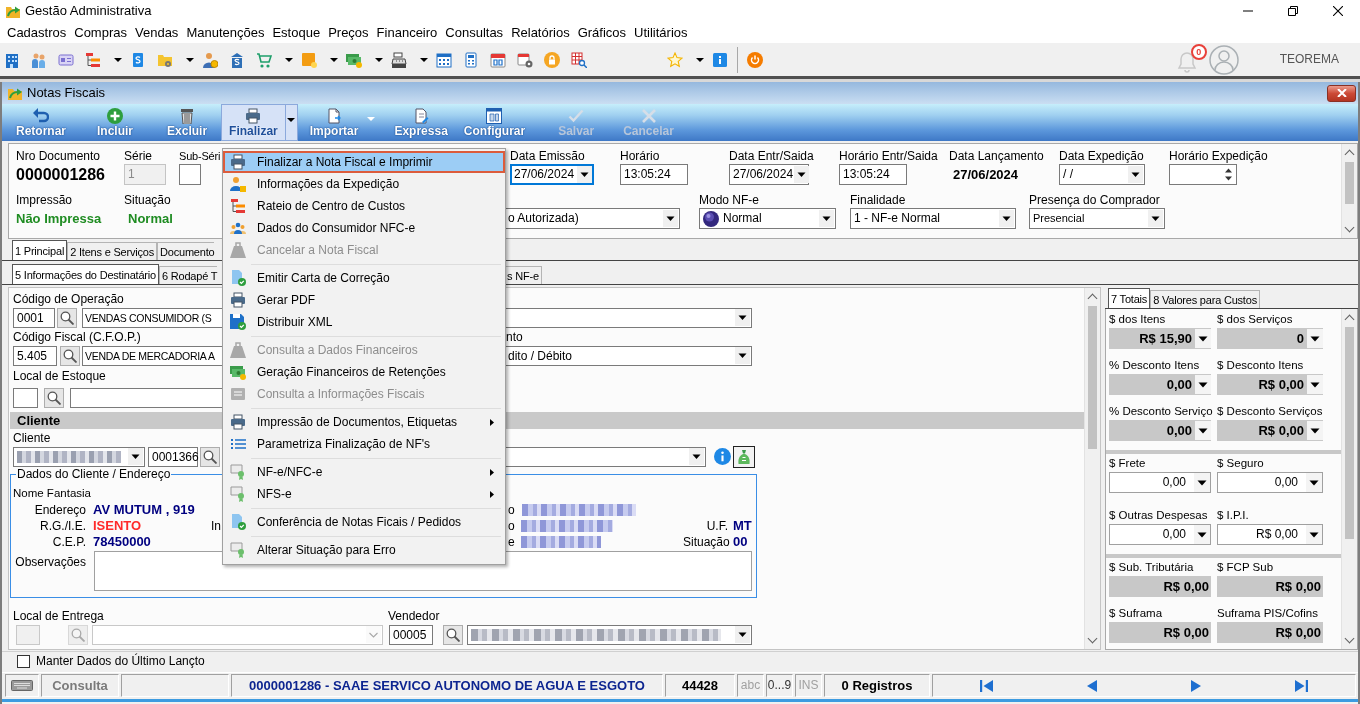  What do you see at coordinates (32, 438) in the screenshot?
I see `field-label: Cliente` at bounding box center [32, 438].